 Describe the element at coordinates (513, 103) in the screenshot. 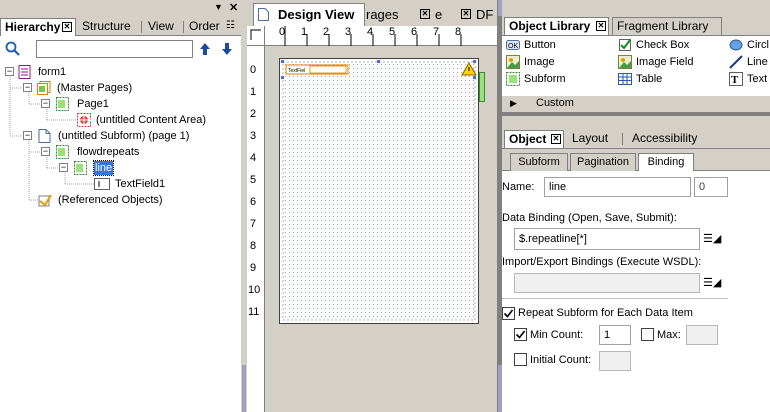

I see `expand-arrow-icon: ▶` at that location.